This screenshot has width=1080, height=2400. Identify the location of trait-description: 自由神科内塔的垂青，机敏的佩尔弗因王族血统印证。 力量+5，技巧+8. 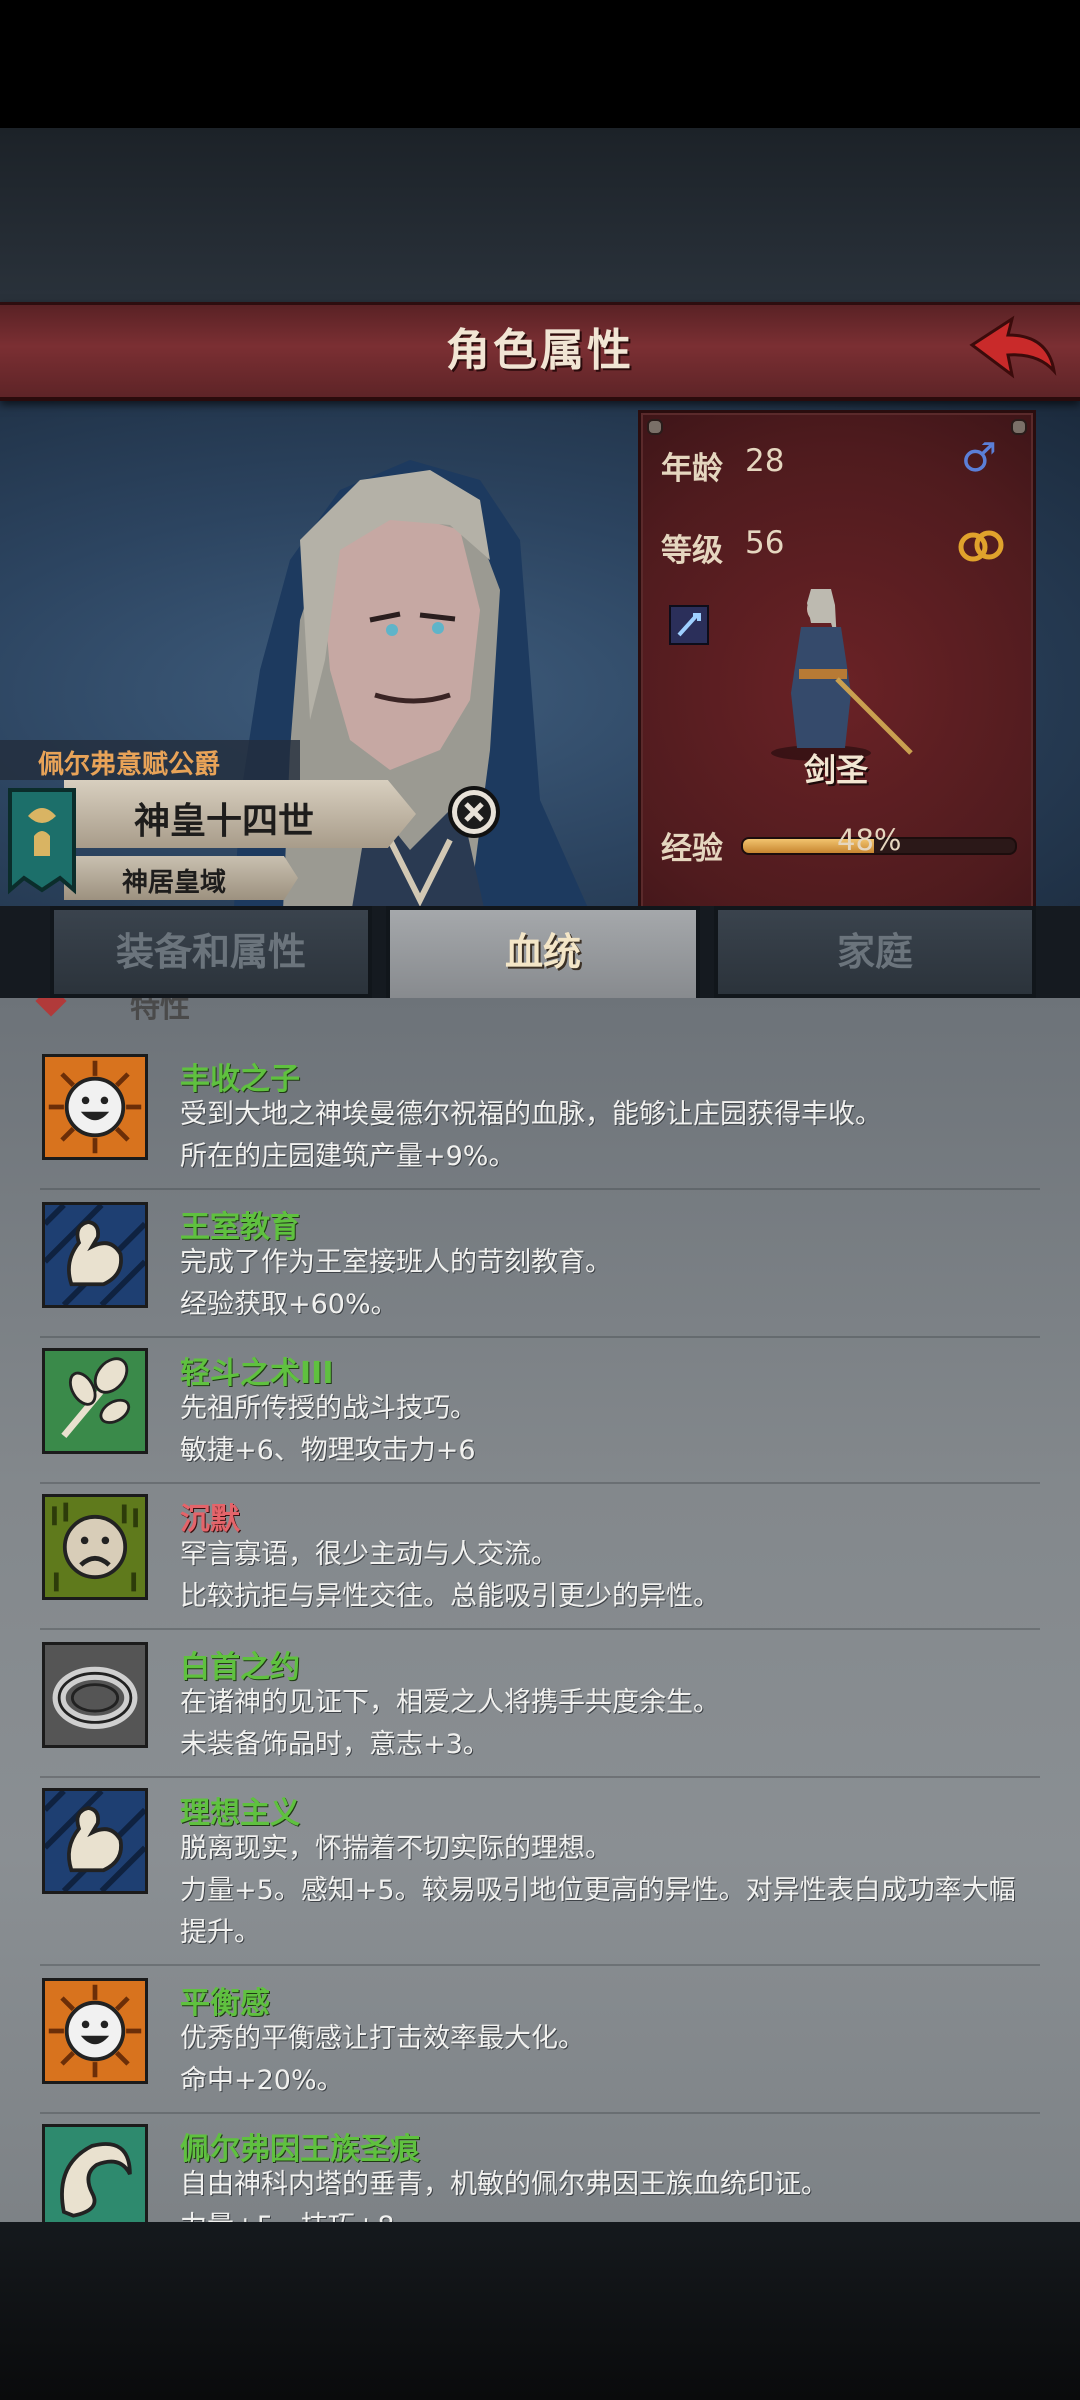
(610, 2193).